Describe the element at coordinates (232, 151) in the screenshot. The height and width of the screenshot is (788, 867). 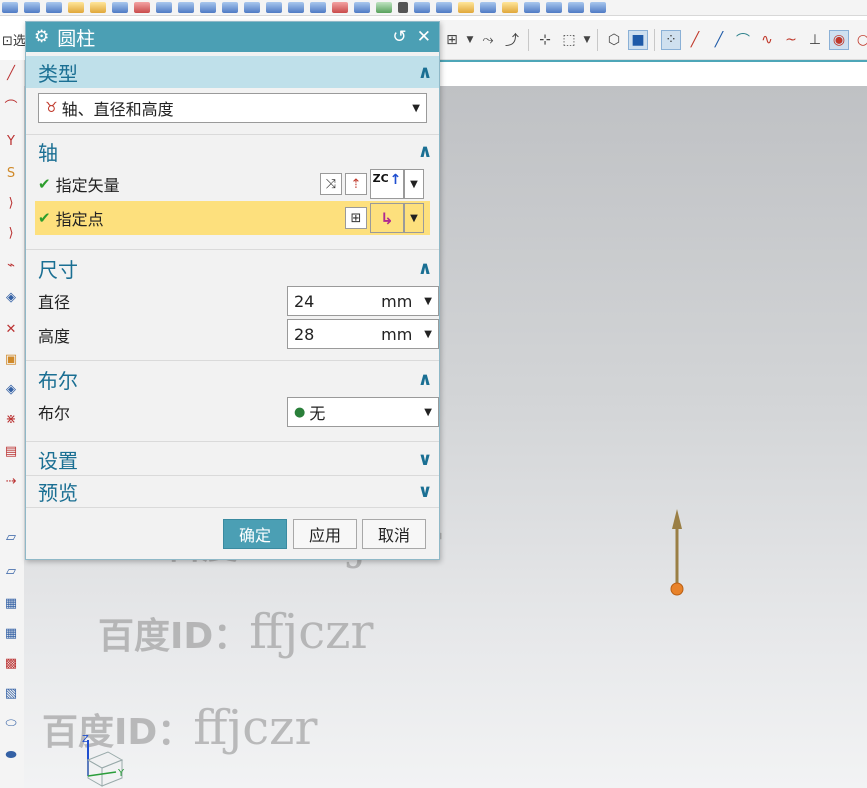
I see `axis-section-header: 轴 ∧` at that location.